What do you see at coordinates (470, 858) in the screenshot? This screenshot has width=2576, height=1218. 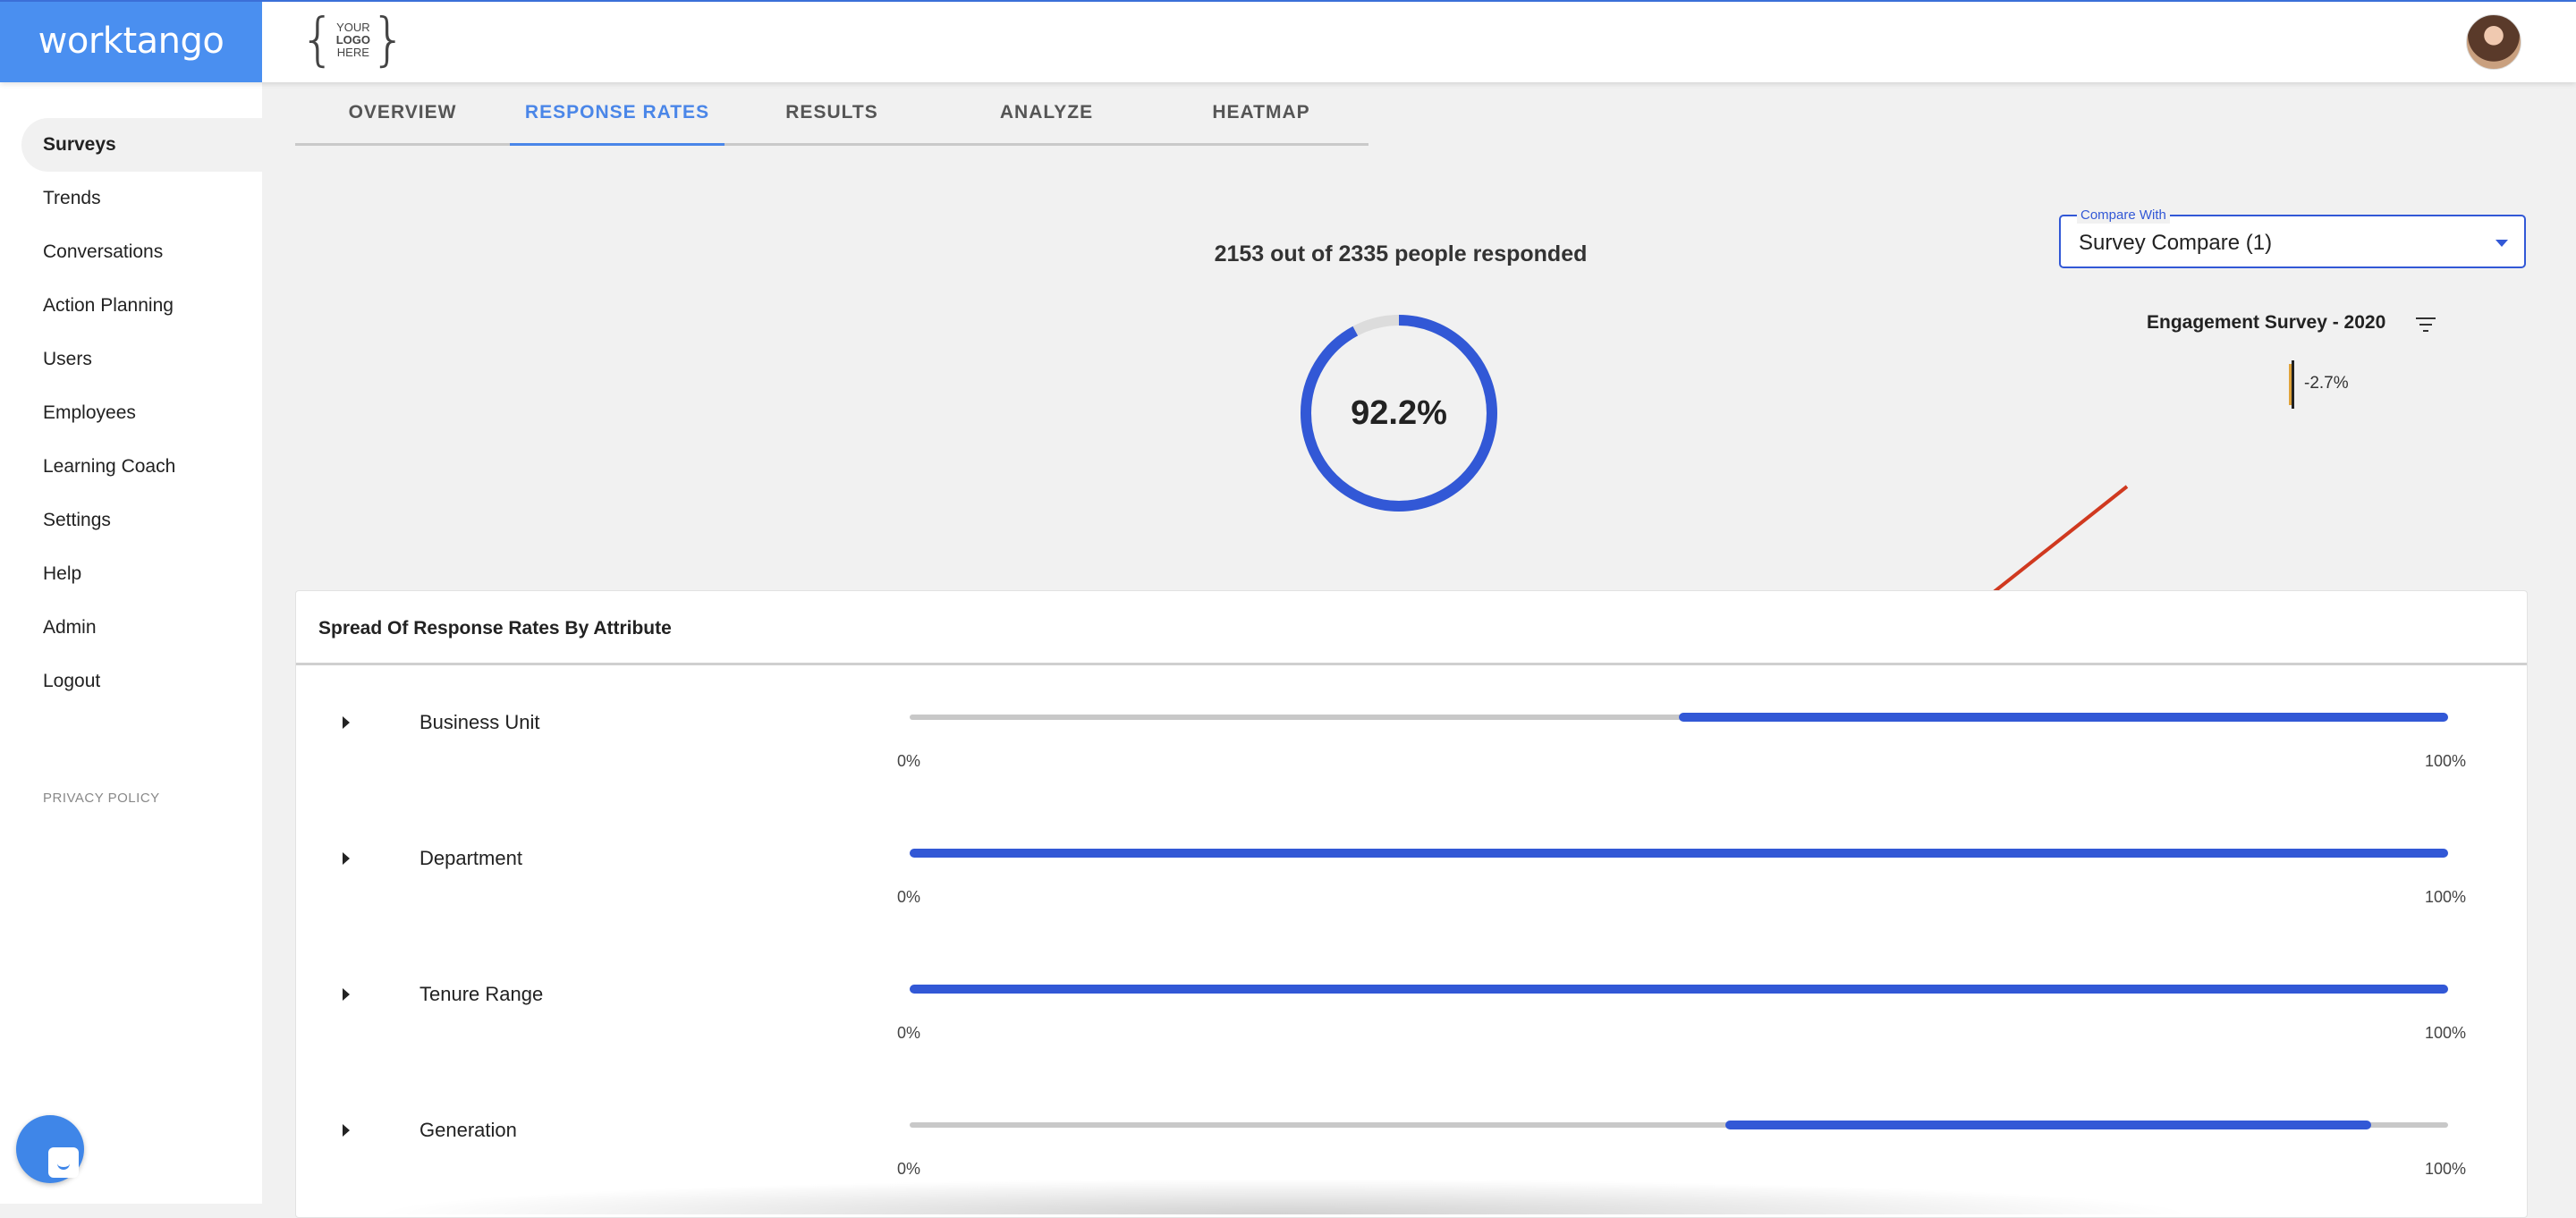 I see `attribute-label: Department` at bounding box center [470, 858].